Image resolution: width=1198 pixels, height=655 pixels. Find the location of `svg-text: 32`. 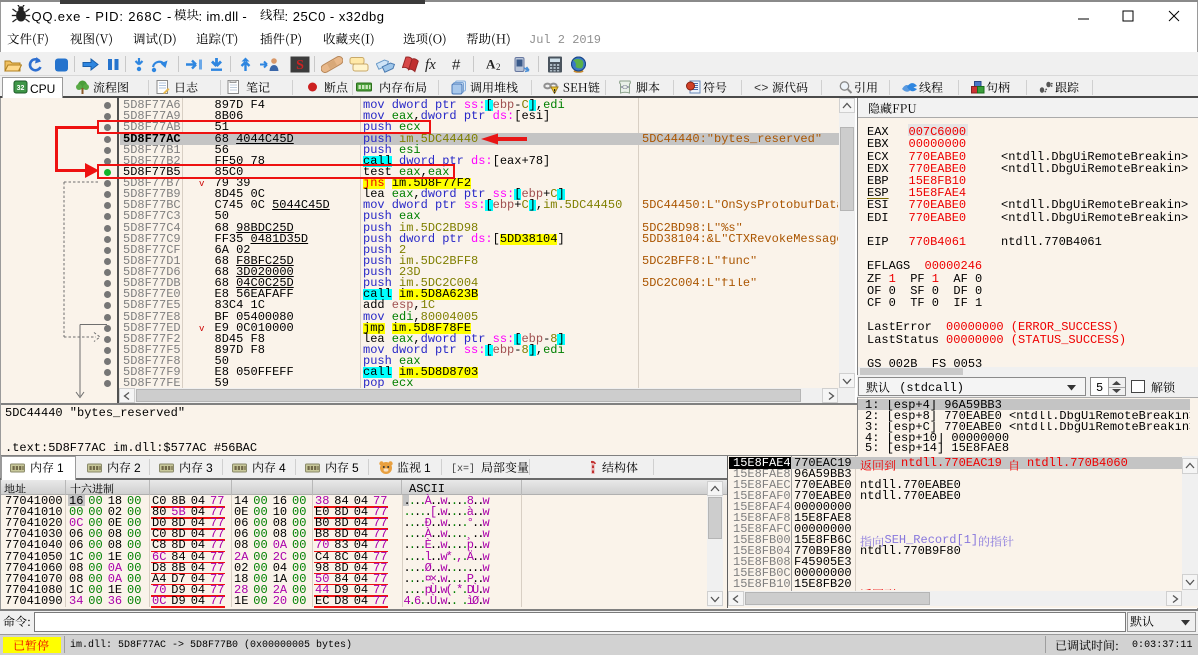

svg-text: 32 is located at coordinates (21, 88).